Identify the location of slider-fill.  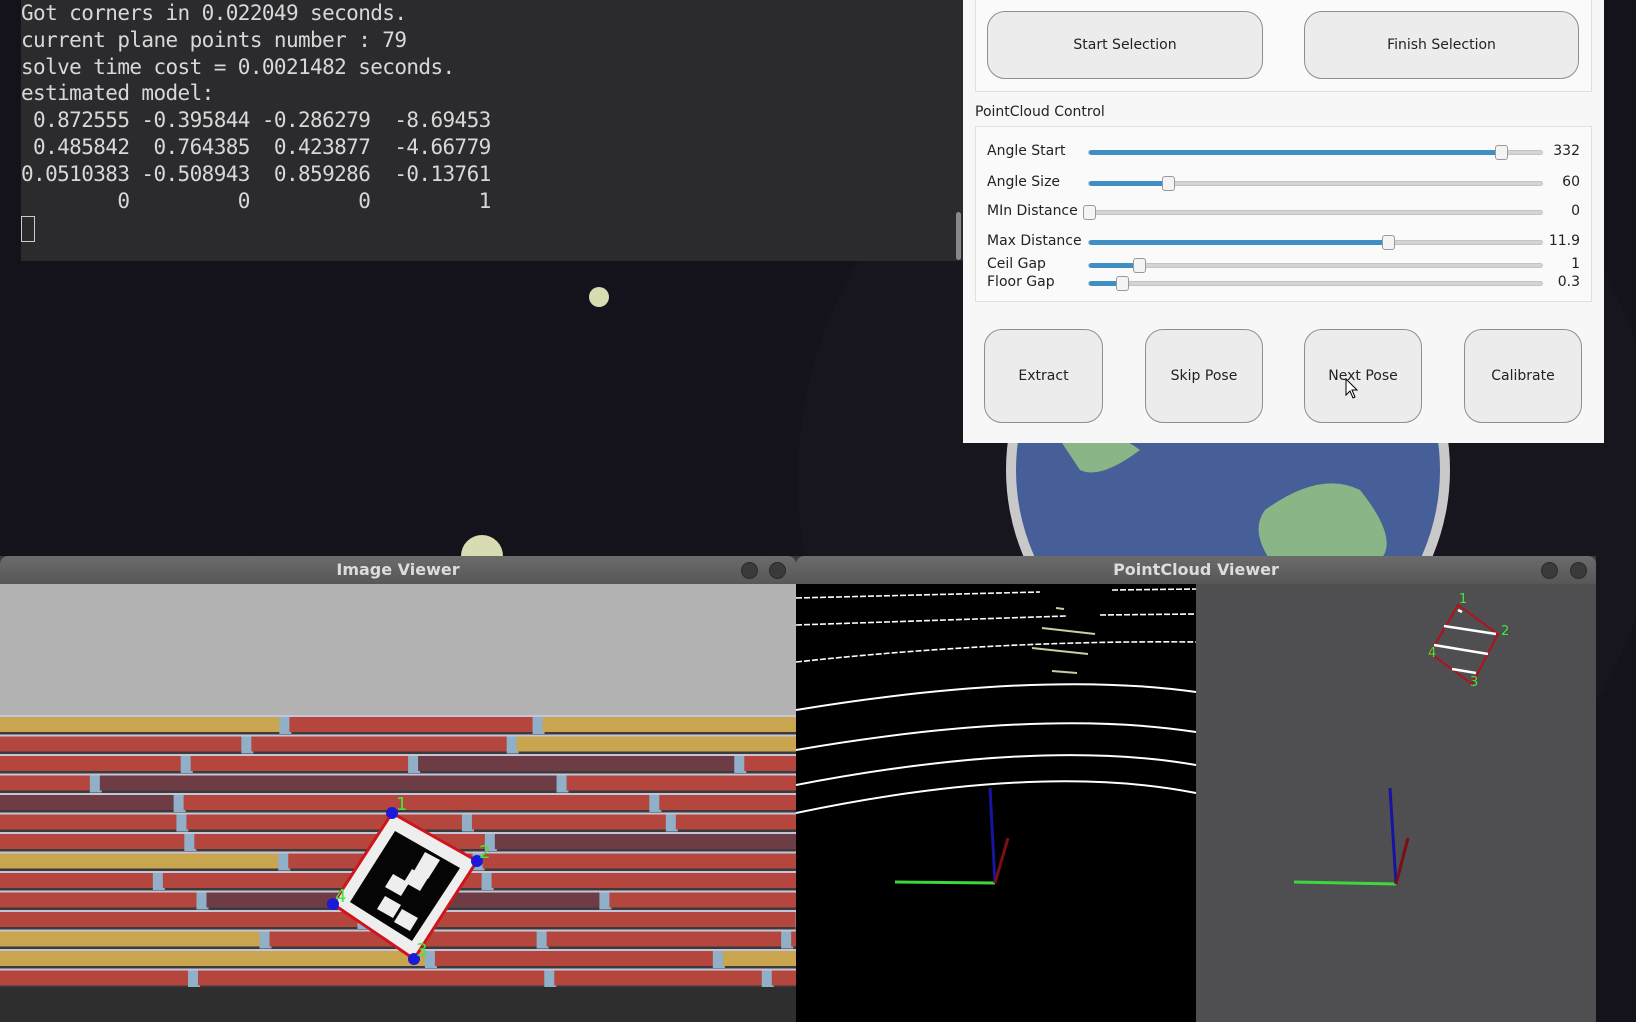
(1295, 152).